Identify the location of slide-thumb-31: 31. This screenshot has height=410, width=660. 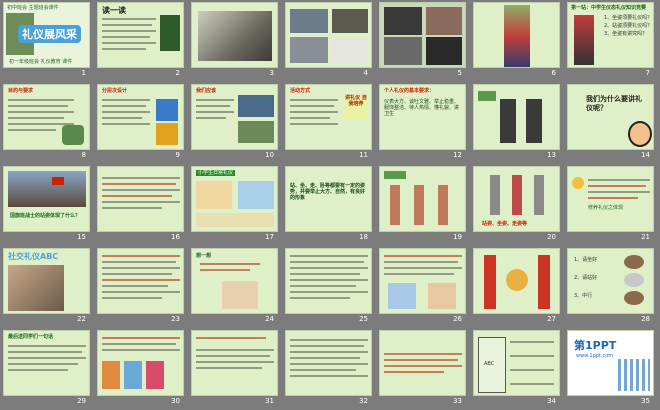
(234, 368).